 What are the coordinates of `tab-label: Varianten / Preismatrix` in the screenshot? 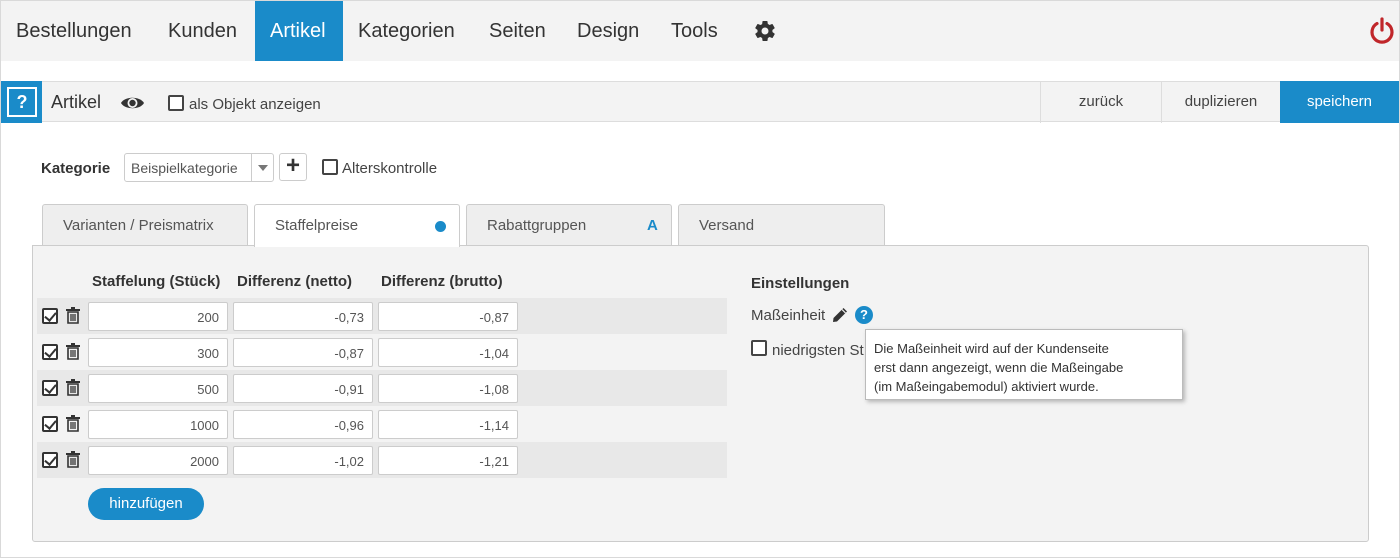 It's located at (138, 225).